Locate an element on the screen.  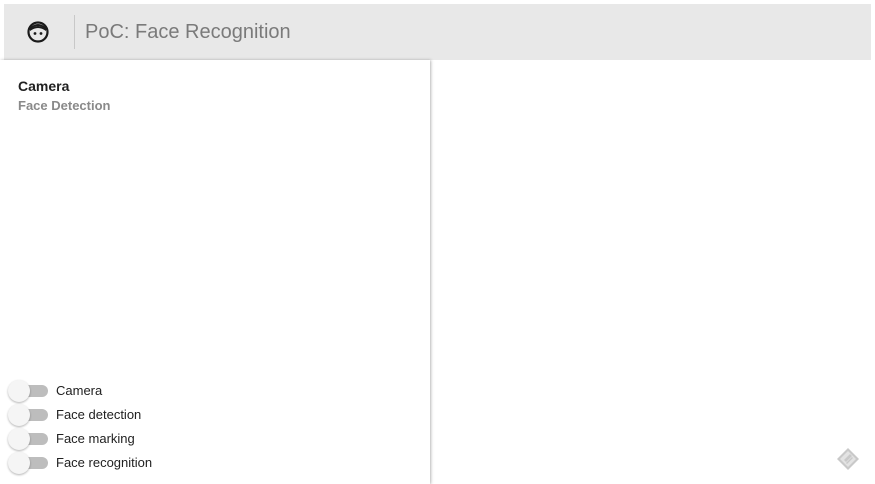
face-detection-toggle is located at coordinates (28, 415).